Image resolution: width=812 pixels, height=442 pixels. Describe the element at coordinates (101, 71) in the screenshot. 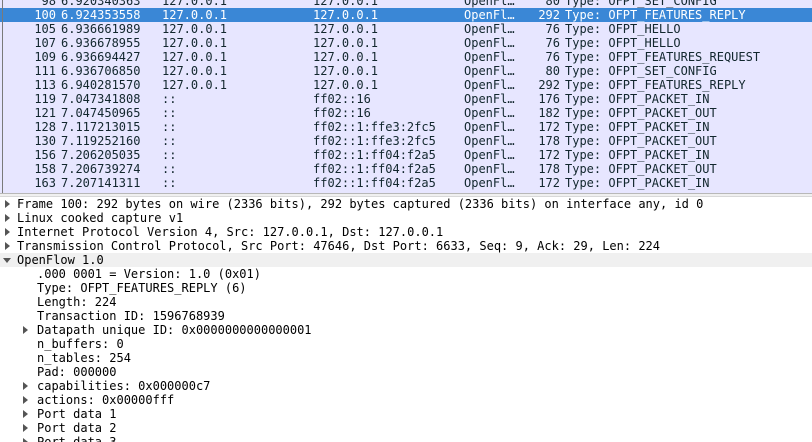

I see `packet-time: 6.936706850` at that location.